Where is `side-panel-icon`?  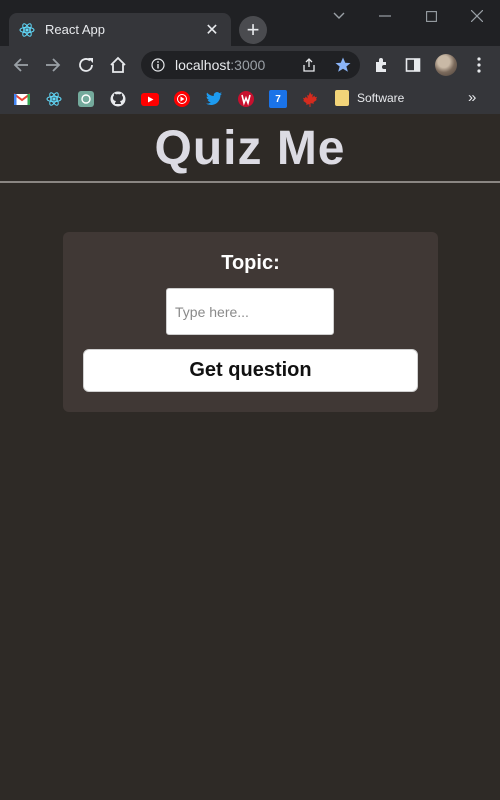 side-panel-icon is located at coordinates (413, 65).